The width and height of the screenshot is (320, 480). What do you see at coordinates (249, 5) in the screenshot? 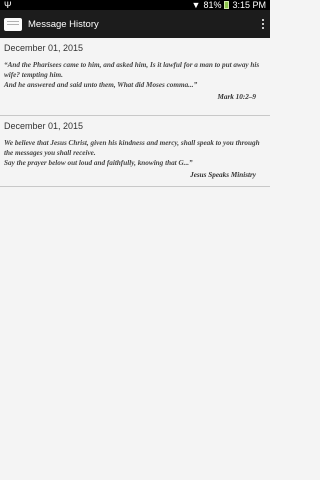
I see `clock: 3:15 PM` at bounding box center [249, 5].